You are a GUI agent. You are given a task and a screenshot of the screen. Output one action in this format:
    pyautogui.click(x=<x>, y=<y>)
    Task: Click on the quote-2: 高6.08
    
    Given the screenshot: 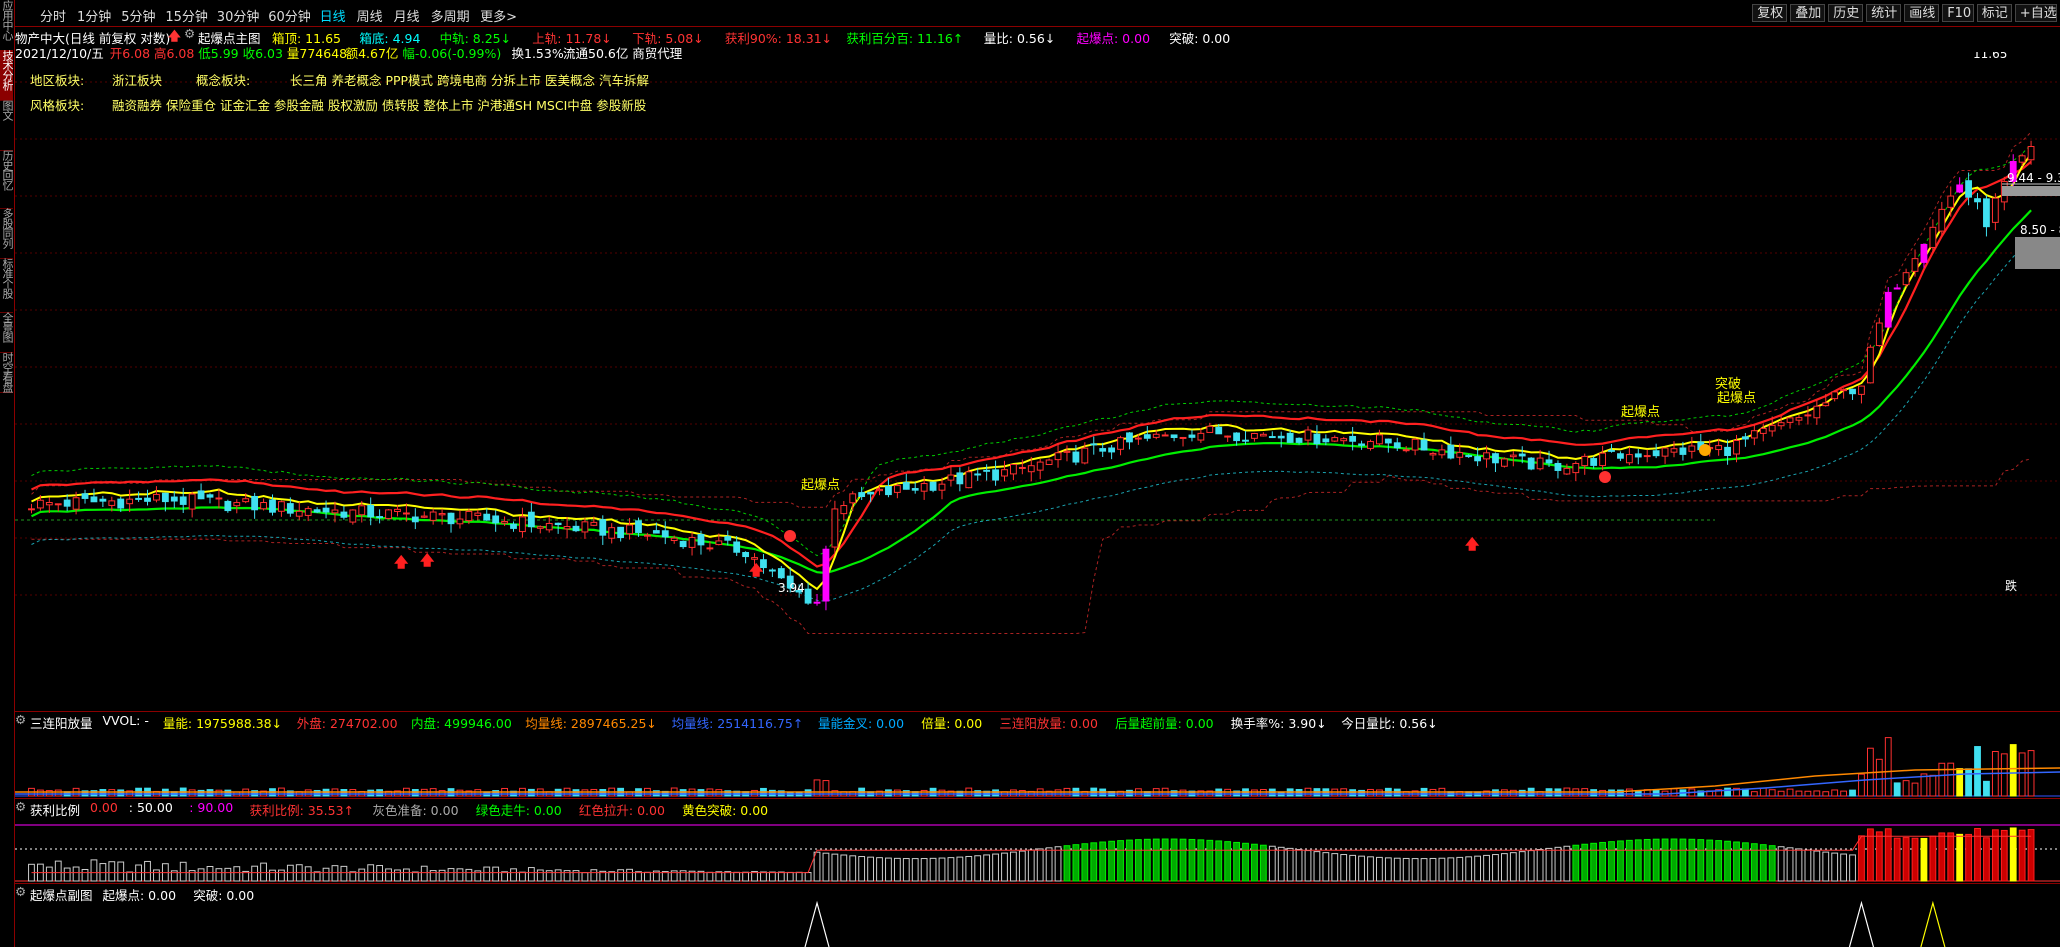 What is the action you would take?
    pyautogui.click(x=174, y=53)
    